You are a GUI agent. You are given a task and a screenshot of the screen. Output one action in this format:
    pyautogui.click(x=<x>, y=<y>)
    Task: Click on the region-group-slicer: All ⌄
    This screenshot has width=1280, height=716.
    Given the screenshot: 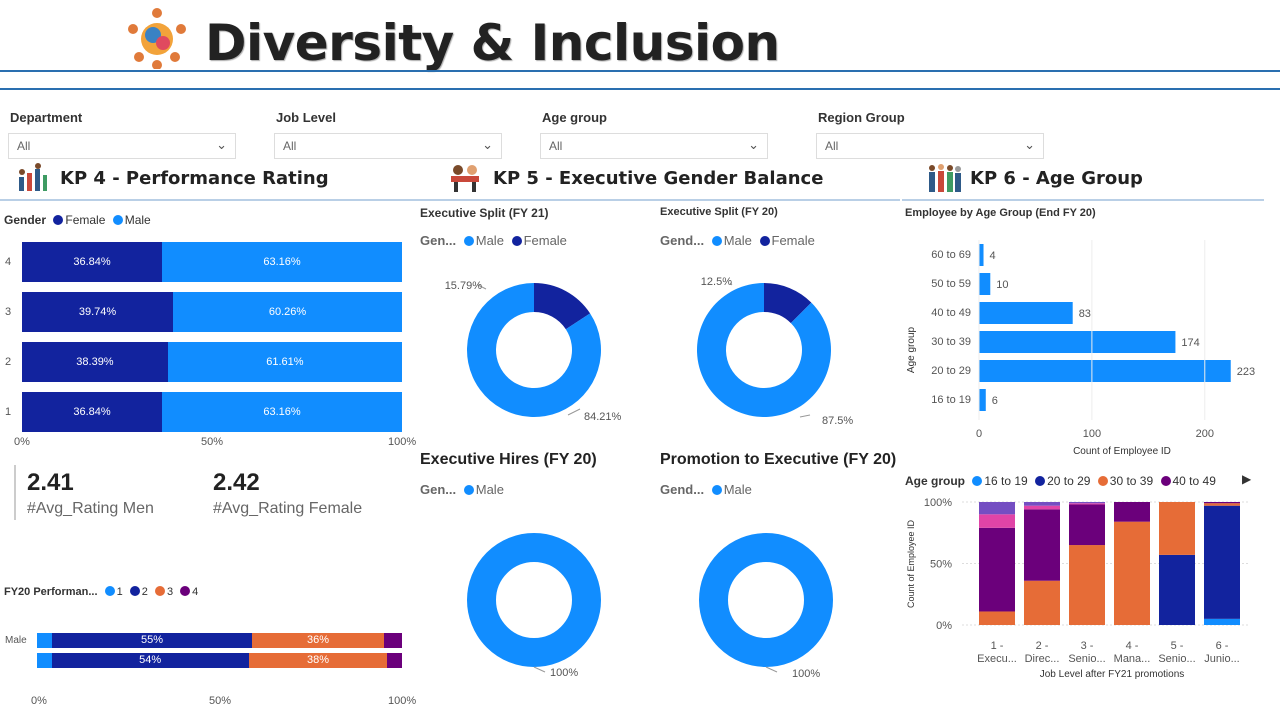 What is the action you would take?
    pyautogui.click(x=930, y=146)
    